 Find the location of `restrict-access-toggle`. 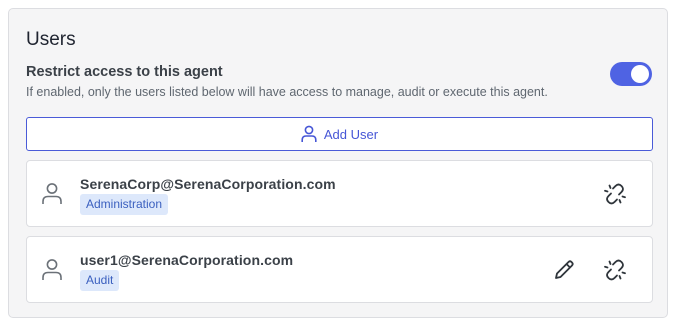

restrict-access-toggle is located at coordinates (631, 74).